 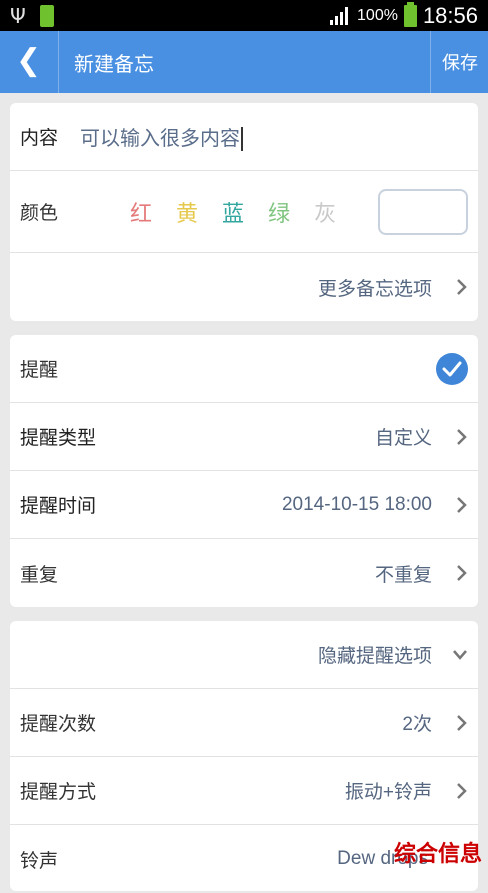 I want to click on battery-percent: 100%, so click(x=377, y=15).